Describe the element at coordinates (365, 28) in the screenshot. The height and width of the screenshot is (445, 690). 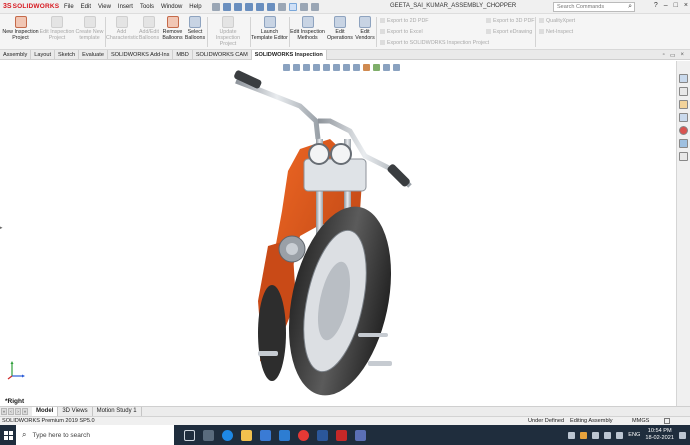
I see `edit-vendors-button: Edit Vendors` at that location.